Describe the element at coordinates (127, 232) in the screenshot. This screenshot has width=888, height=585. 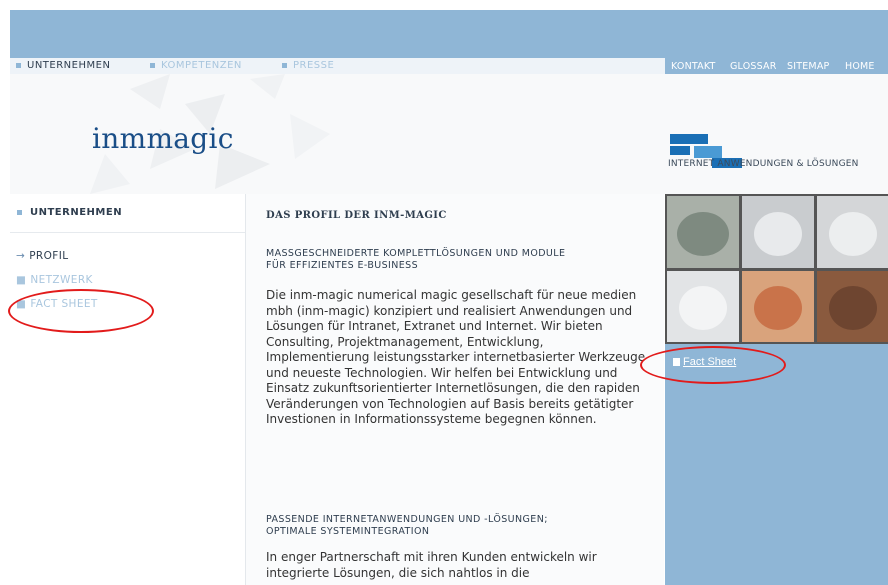
I see `divider` at that location.